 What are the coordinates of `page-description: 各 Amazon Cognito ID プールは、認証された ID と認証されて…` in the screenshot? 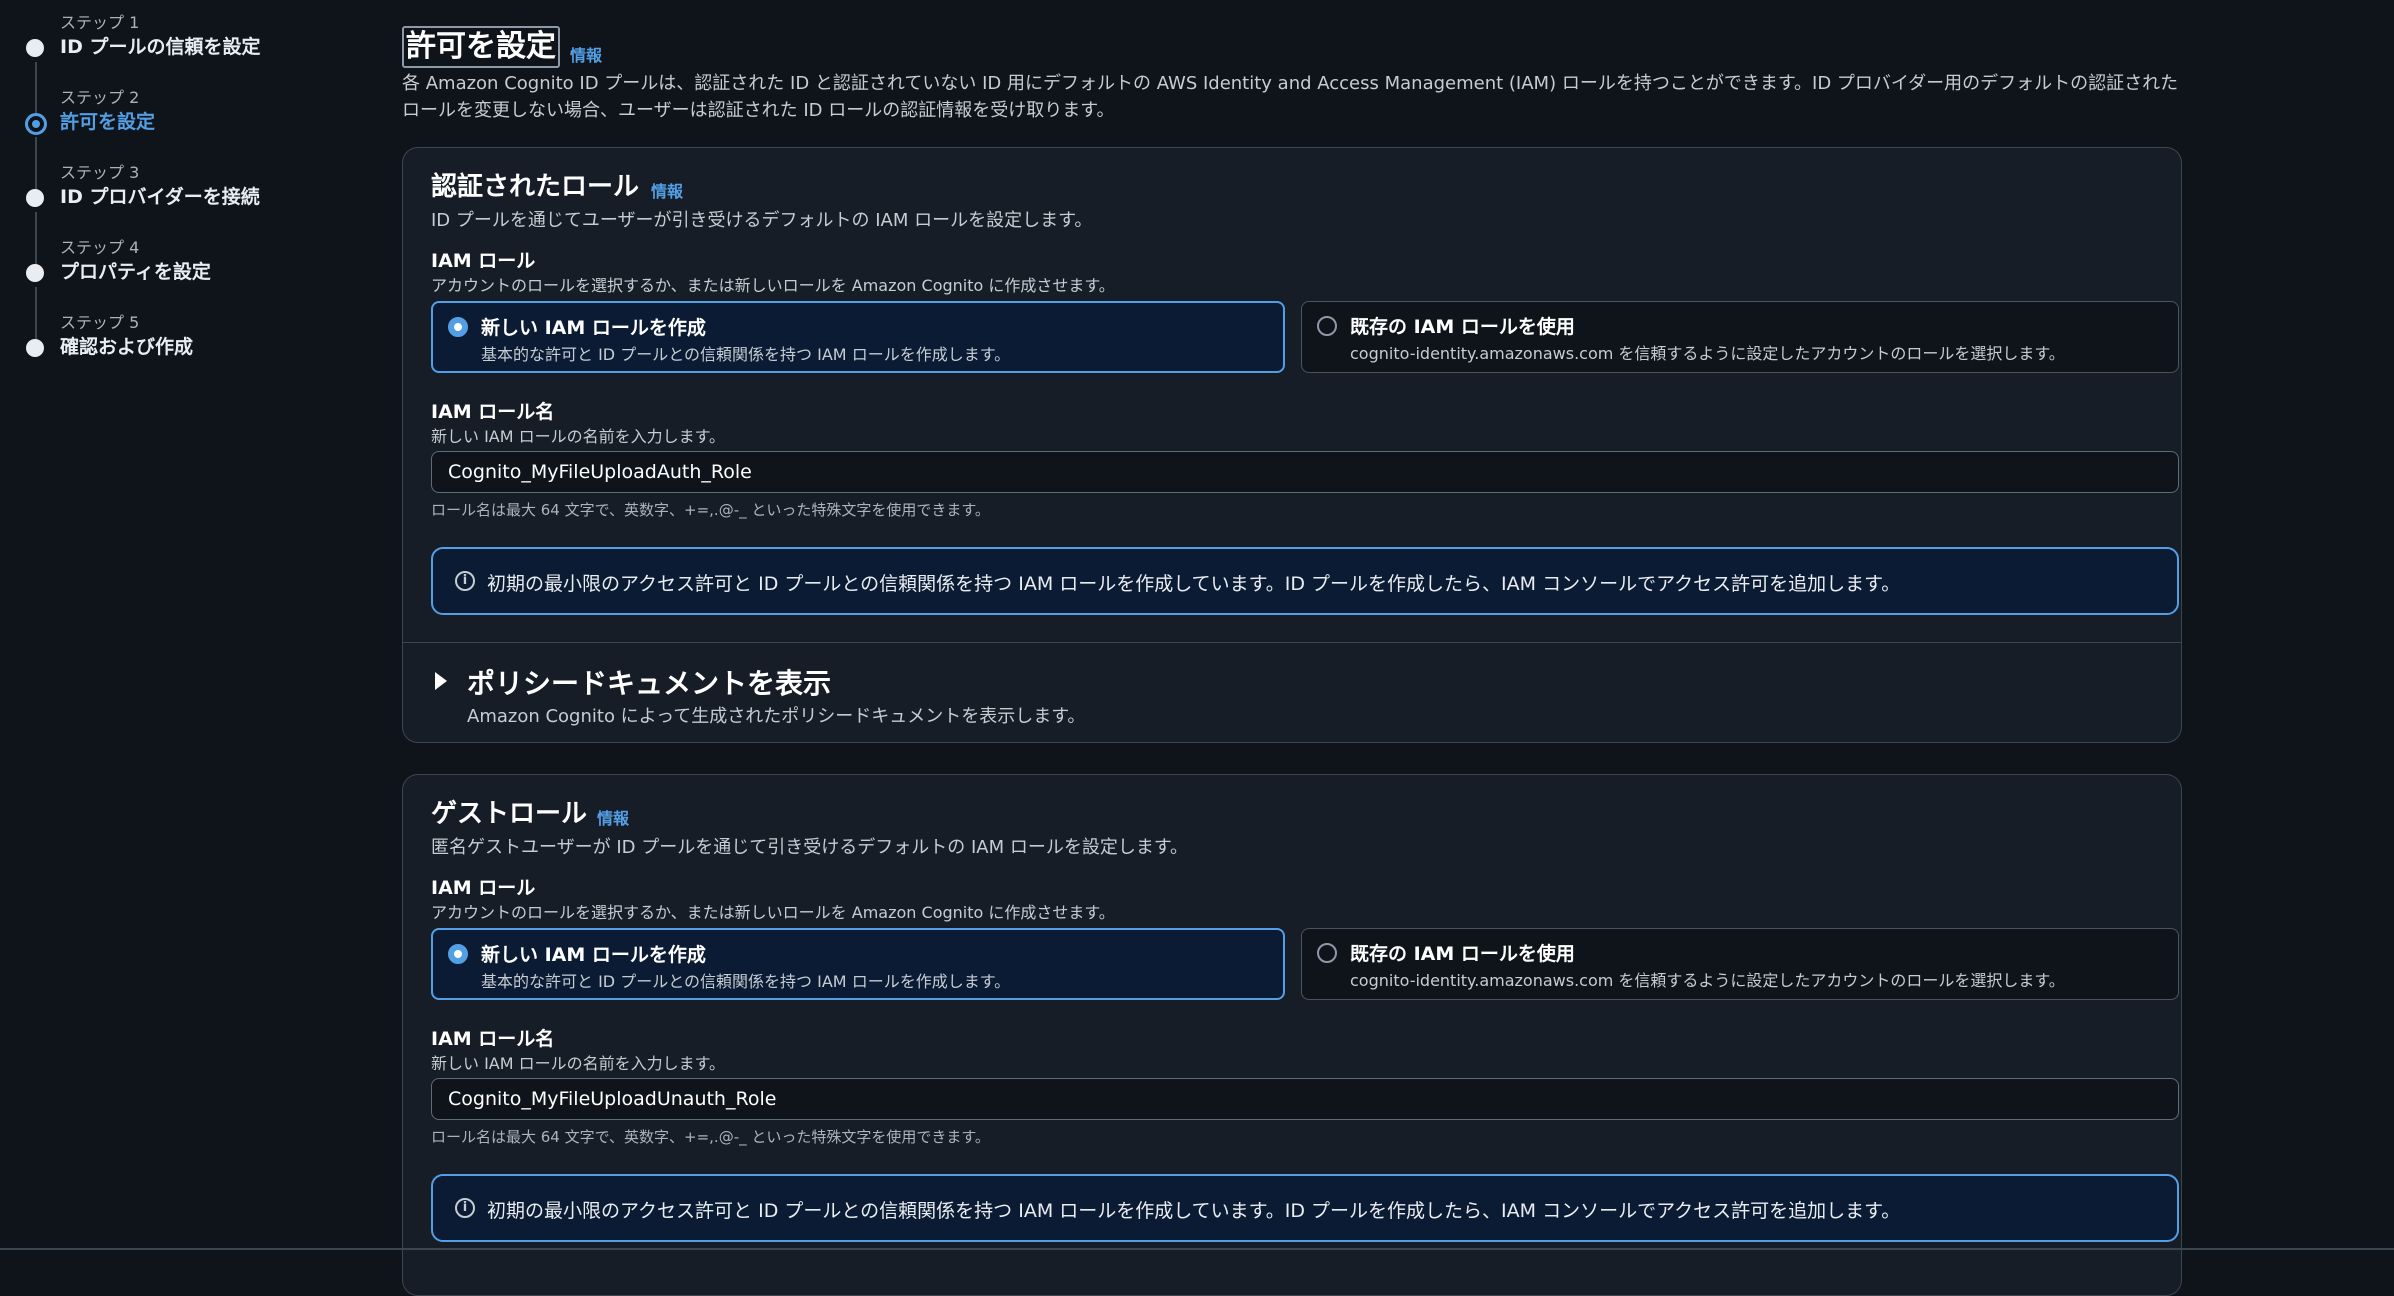 It's located at (1290, 97).